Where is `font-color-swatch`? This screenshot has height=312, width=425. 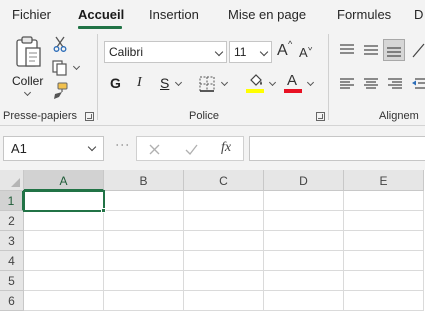
font-color-swatch is located at coordinates (293, 91).